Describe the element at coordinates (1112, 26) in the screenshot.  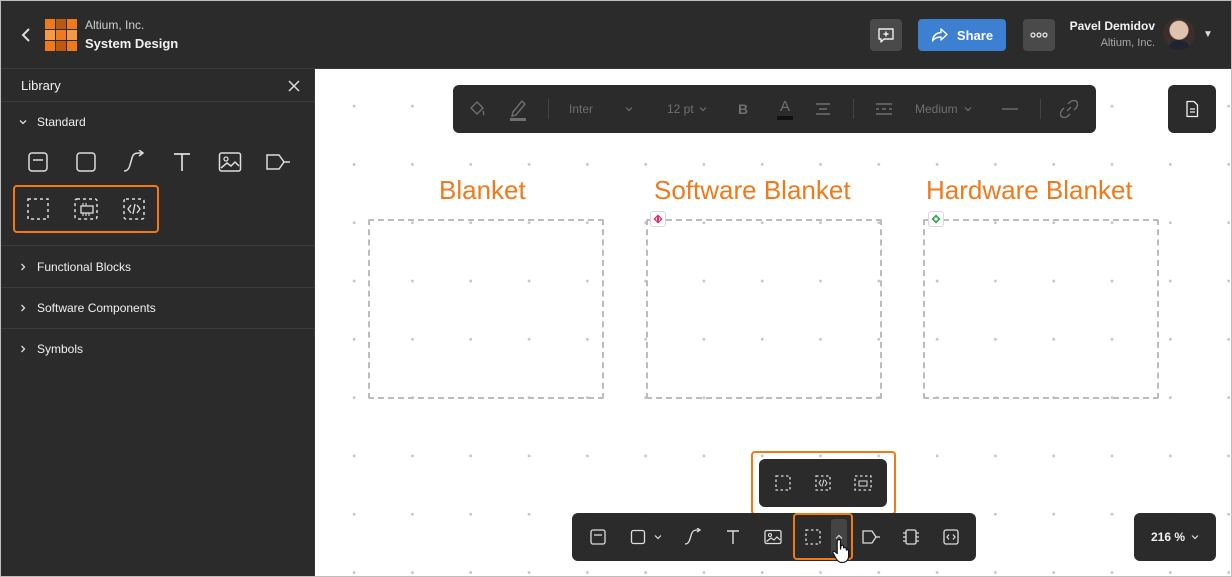
I see `user-name: Pavel Demidov` at that location.